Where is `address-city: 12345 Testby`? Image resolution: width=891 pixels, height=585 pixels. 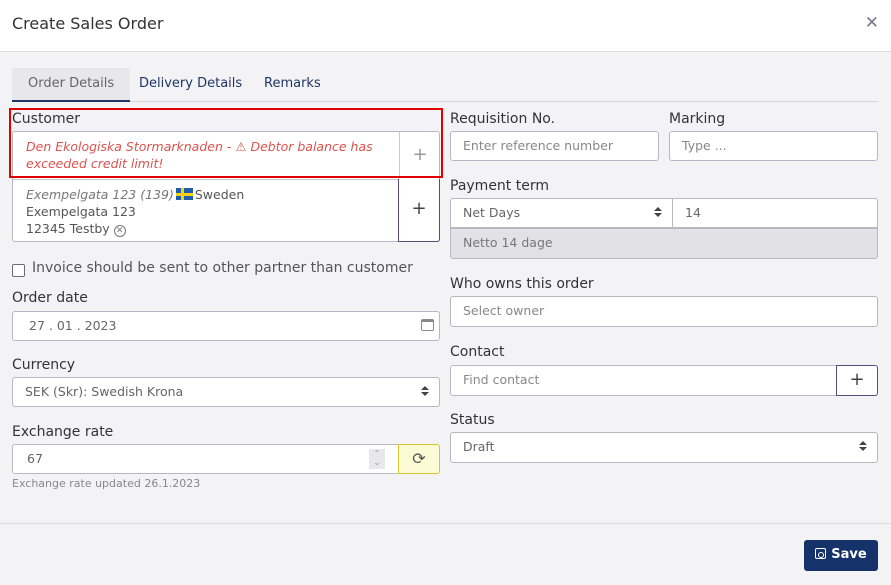
address-city: 12345 Testby is located at coordinates (68, 228).